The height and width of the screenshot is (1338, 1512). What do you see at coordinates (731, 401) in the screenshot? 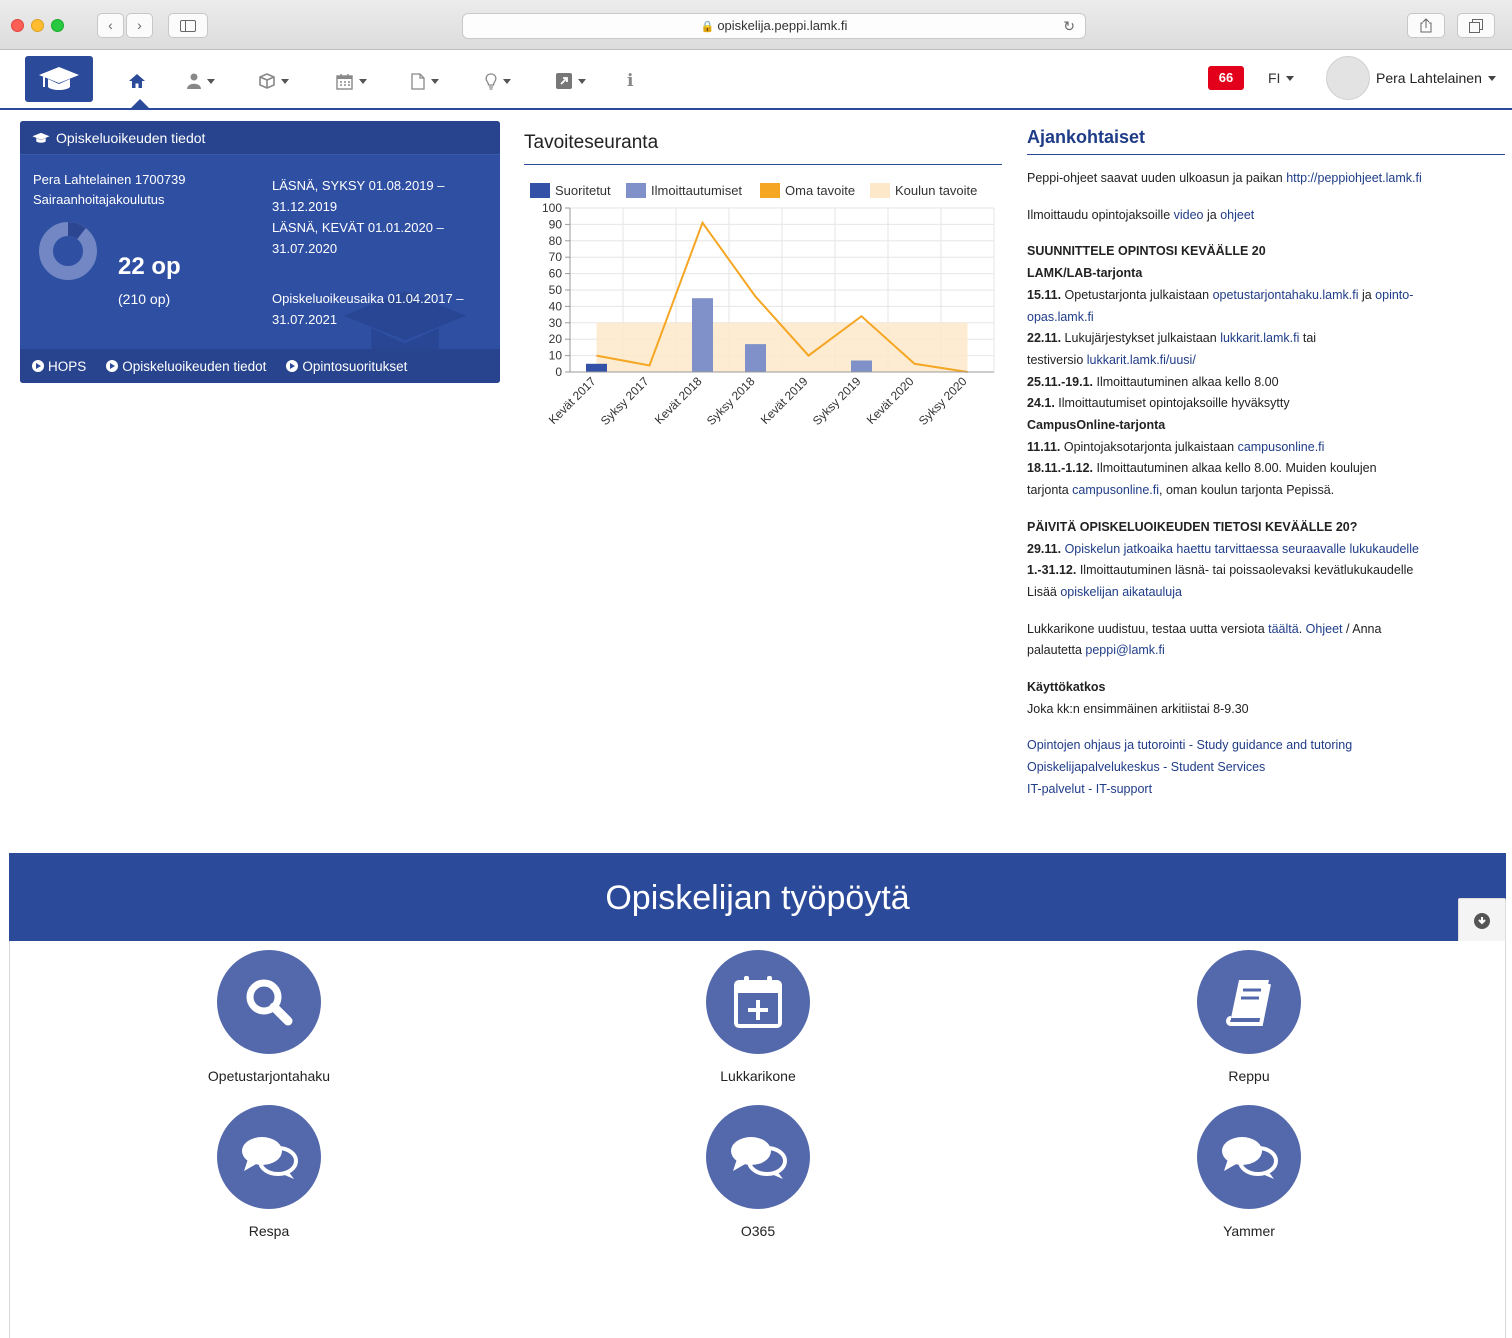
I see `x-tick-label: Syksy 2018` at bounding box center [731, 401].